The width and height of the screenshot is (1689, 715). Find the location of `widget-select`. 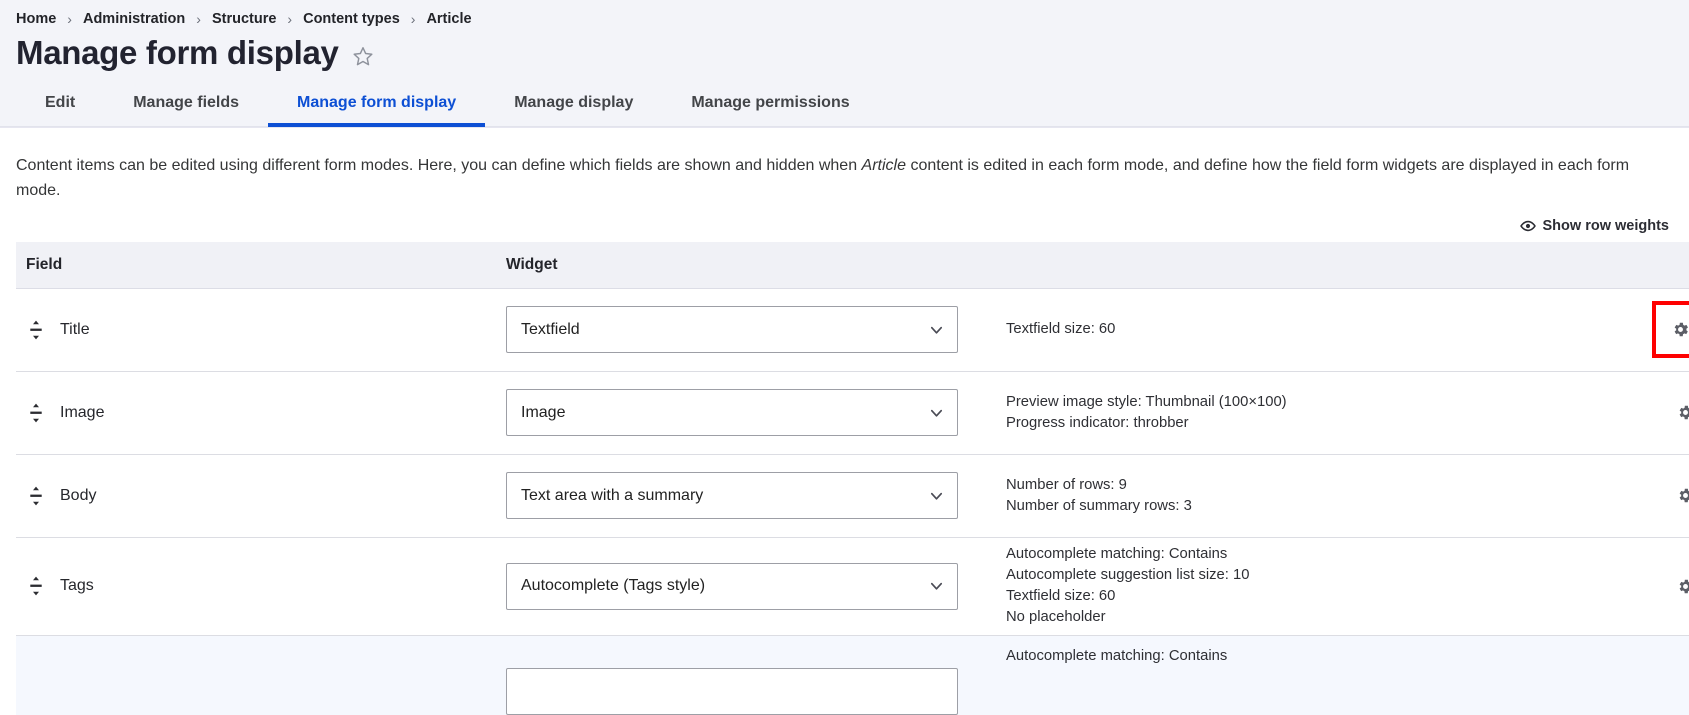

widget-select is located at coordinates (732, 691).